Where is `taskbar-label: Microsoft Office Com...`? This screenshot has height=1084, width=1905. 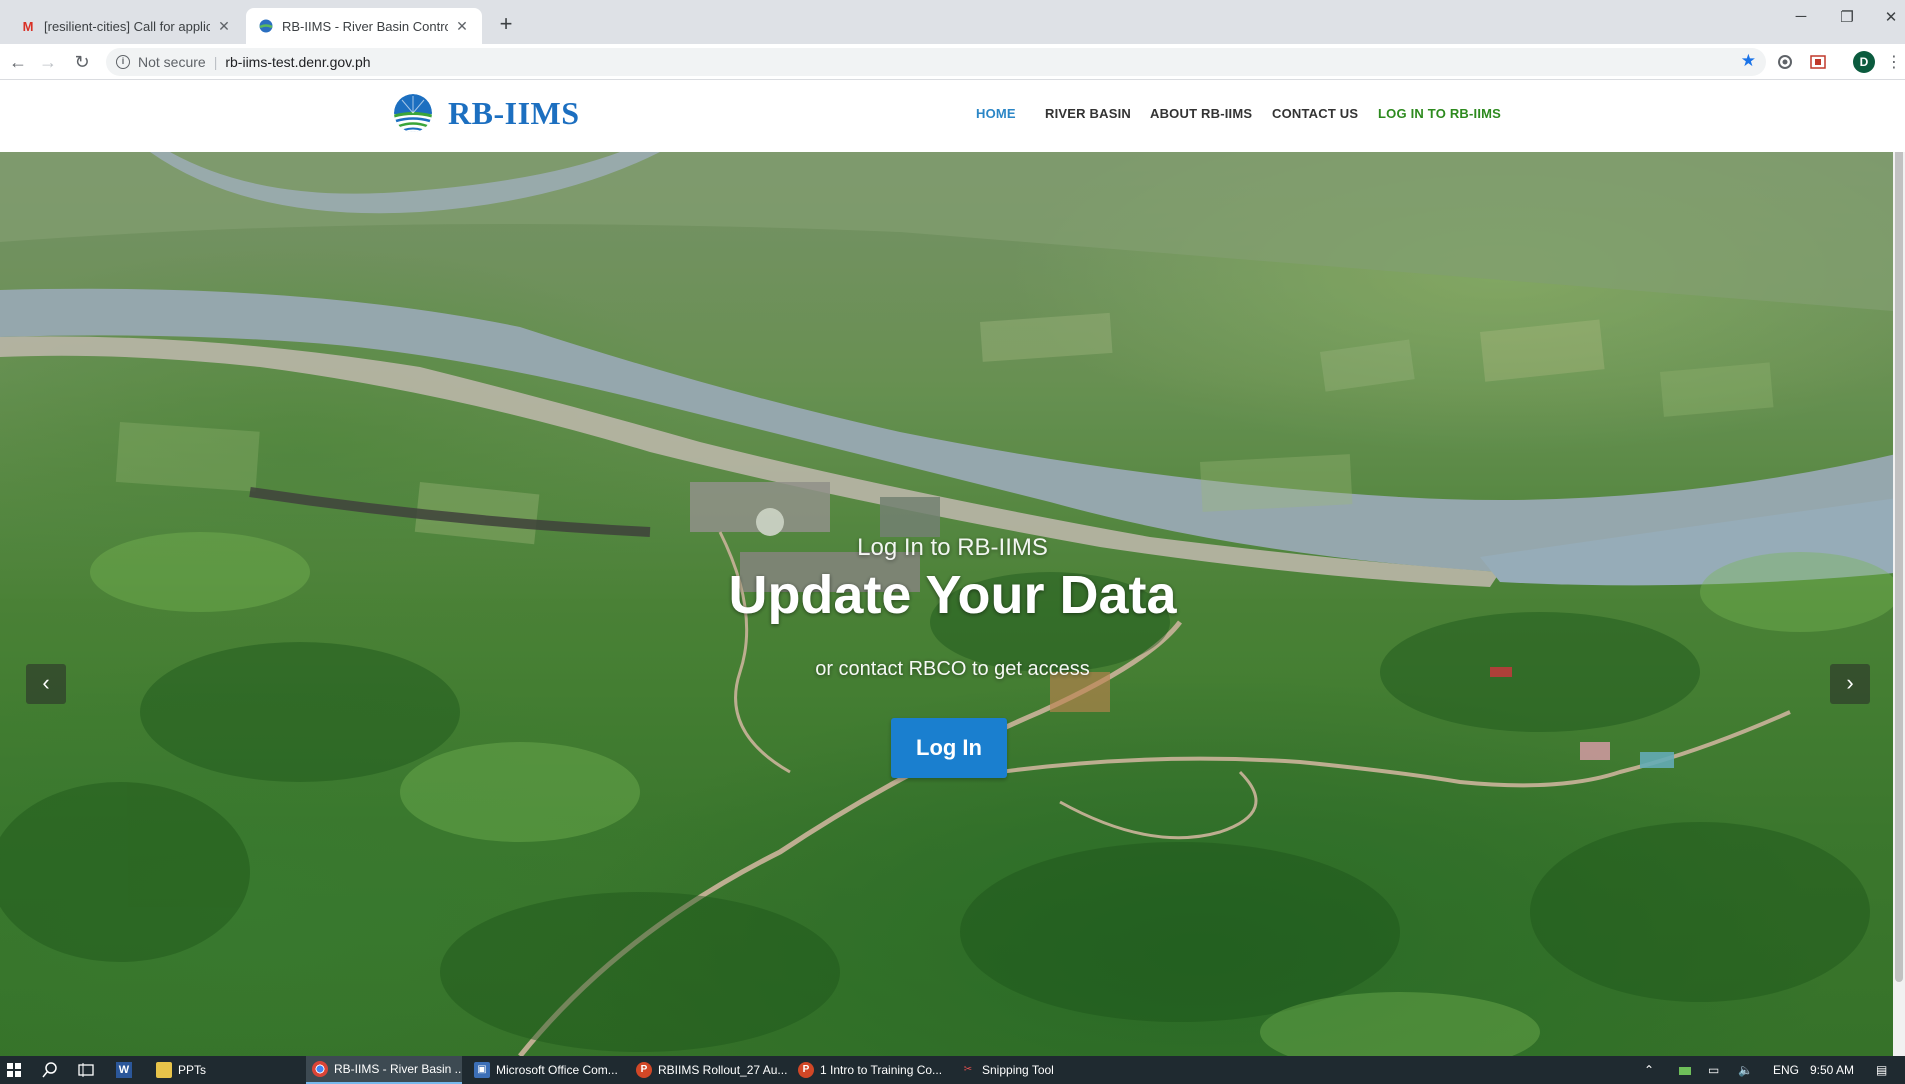
taskbar-label: Microsoft Office Com... is located at coordinates (557, 1070).